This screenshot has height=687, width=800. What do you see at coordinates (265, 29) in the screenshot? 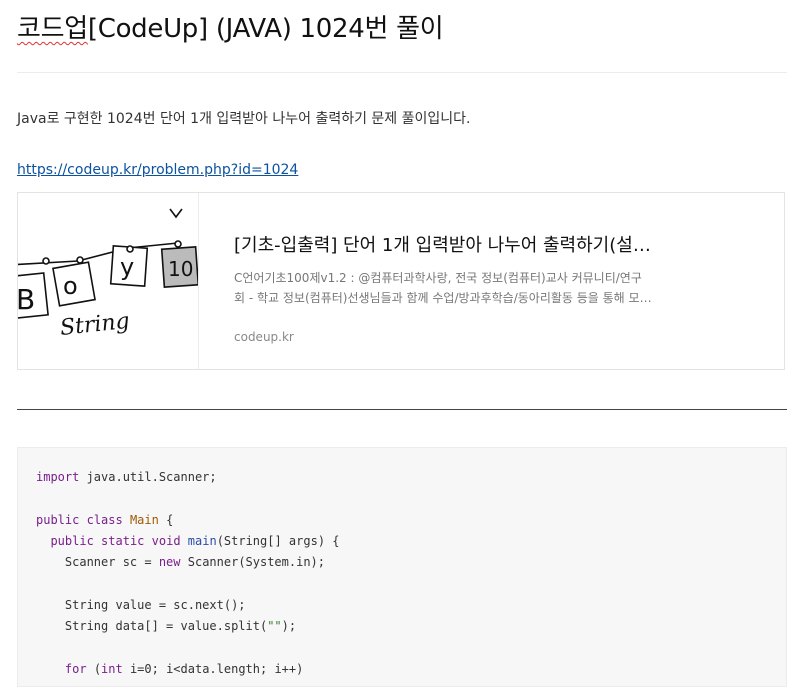
I see `title-rest: [CodeUp] (JAVA) 1024번 풀이` at bounding box center [265, 29].